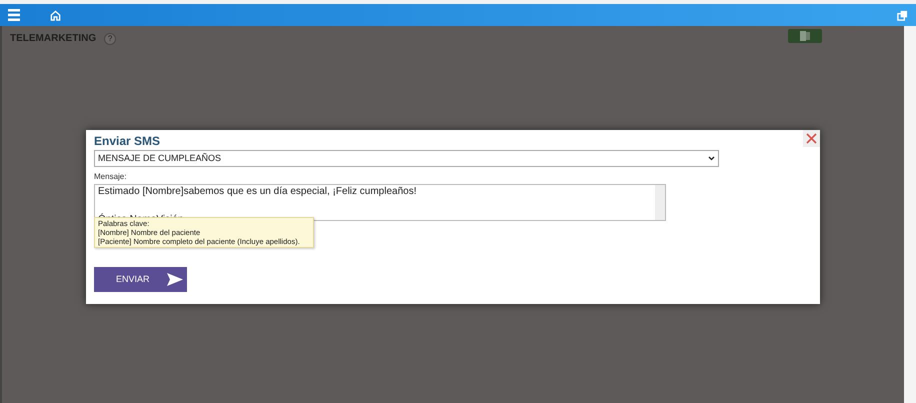  I want to click on close-button, so click(811, 138).